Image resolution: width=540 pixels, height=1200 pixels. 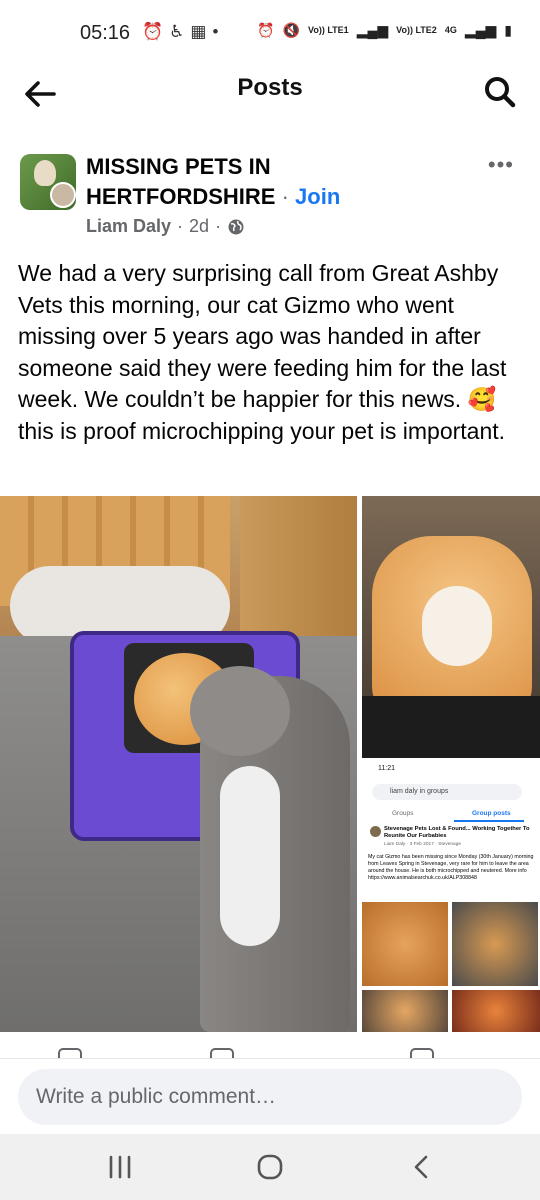 What do you see at coordinates (386, 768) in the screenshot?
I see `screenshot-status-time: 11:21` at bounding box center [386, 768].